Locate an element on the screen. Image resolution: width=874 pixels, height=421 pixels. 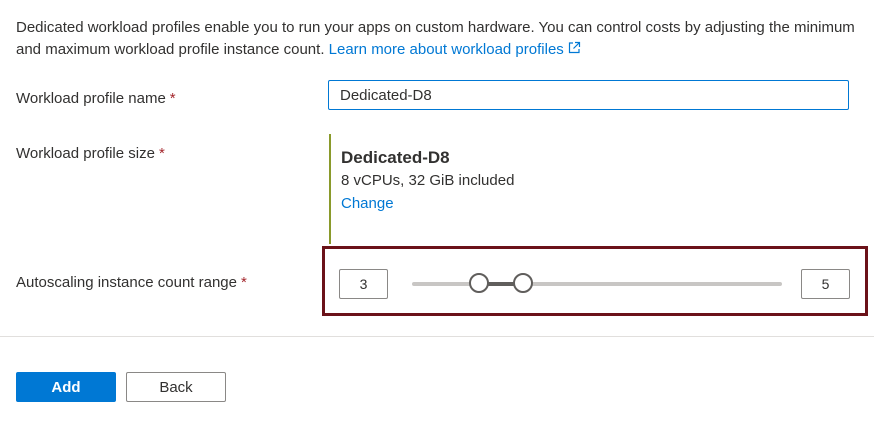
autoscaling-range-highlight: 3 5 is located at coordinates (595, 281).